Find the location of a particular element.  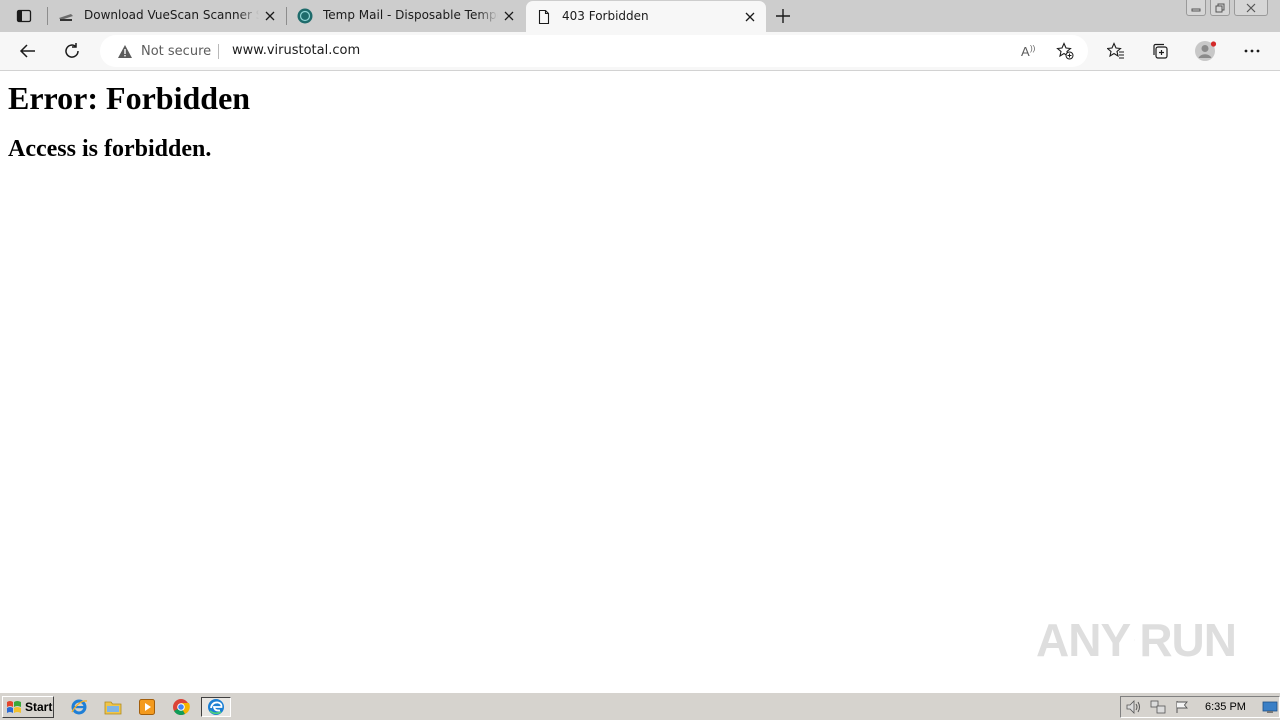

add-favorite-icon is located at coordinates (1065, 51).